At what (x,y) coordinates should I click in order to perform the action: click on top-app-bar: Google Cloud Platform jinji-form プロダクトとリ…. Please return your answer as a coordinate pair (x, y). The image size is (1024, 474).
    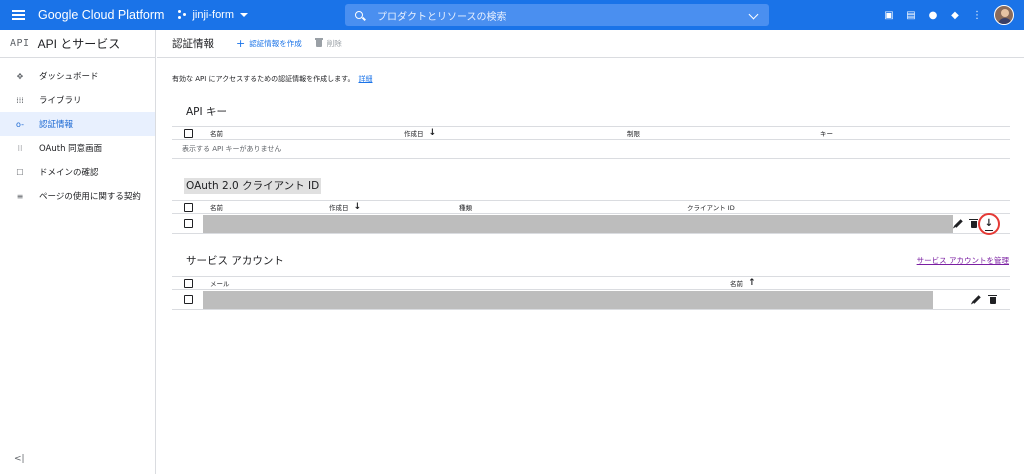
    Looking at the image, I should click on (512, 15).